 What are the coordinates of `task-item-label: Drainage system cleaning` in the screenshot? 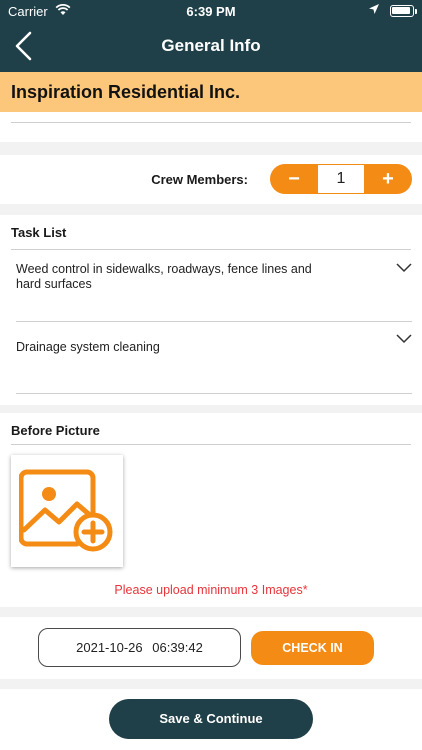 It's located at (88, 347).